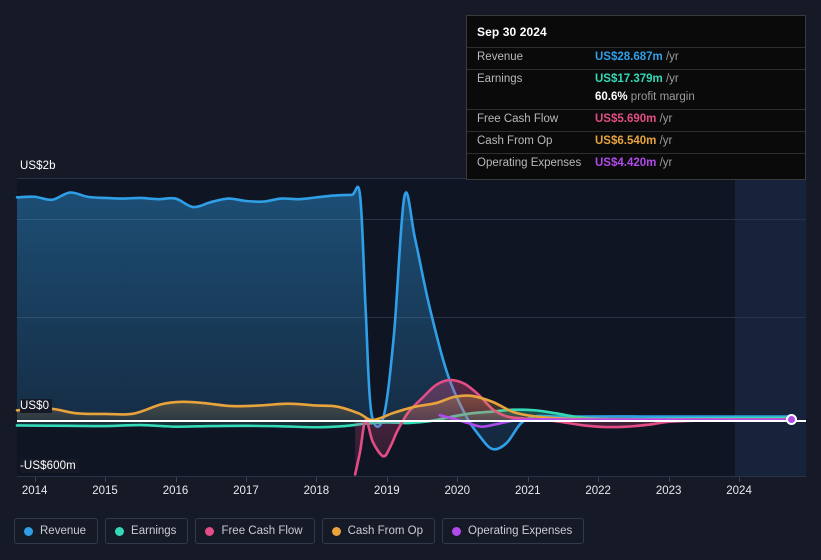 Image resolution: width=821 pixels, height=560 pixels. Describe the element at coordinates (529, 163) in the screenshot. I see `tooltip-row-label: Operating Expenses` at that location.